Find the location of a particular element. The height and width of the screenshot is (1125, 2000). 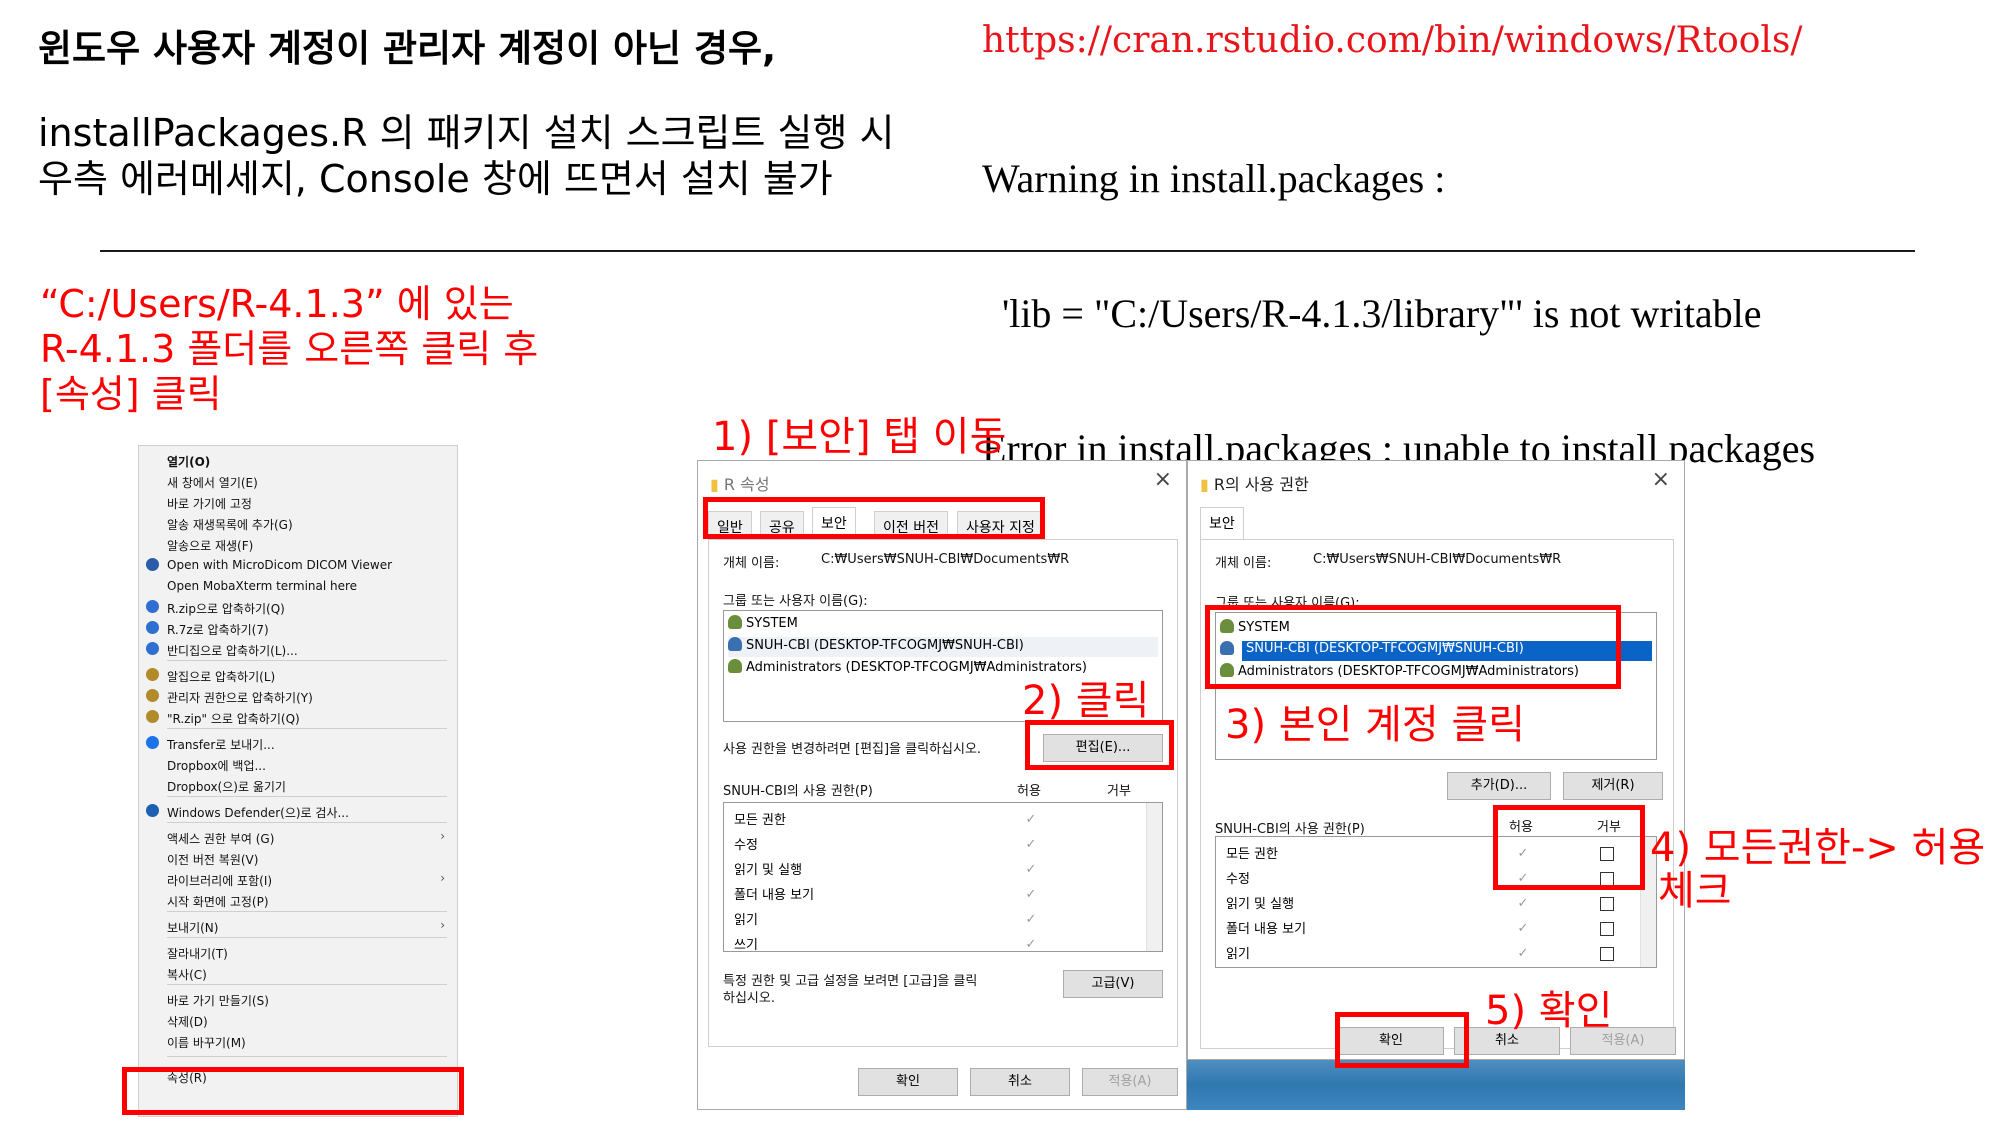

step-5-label: 5) 확인 is located at coordinates (1549, 1011).